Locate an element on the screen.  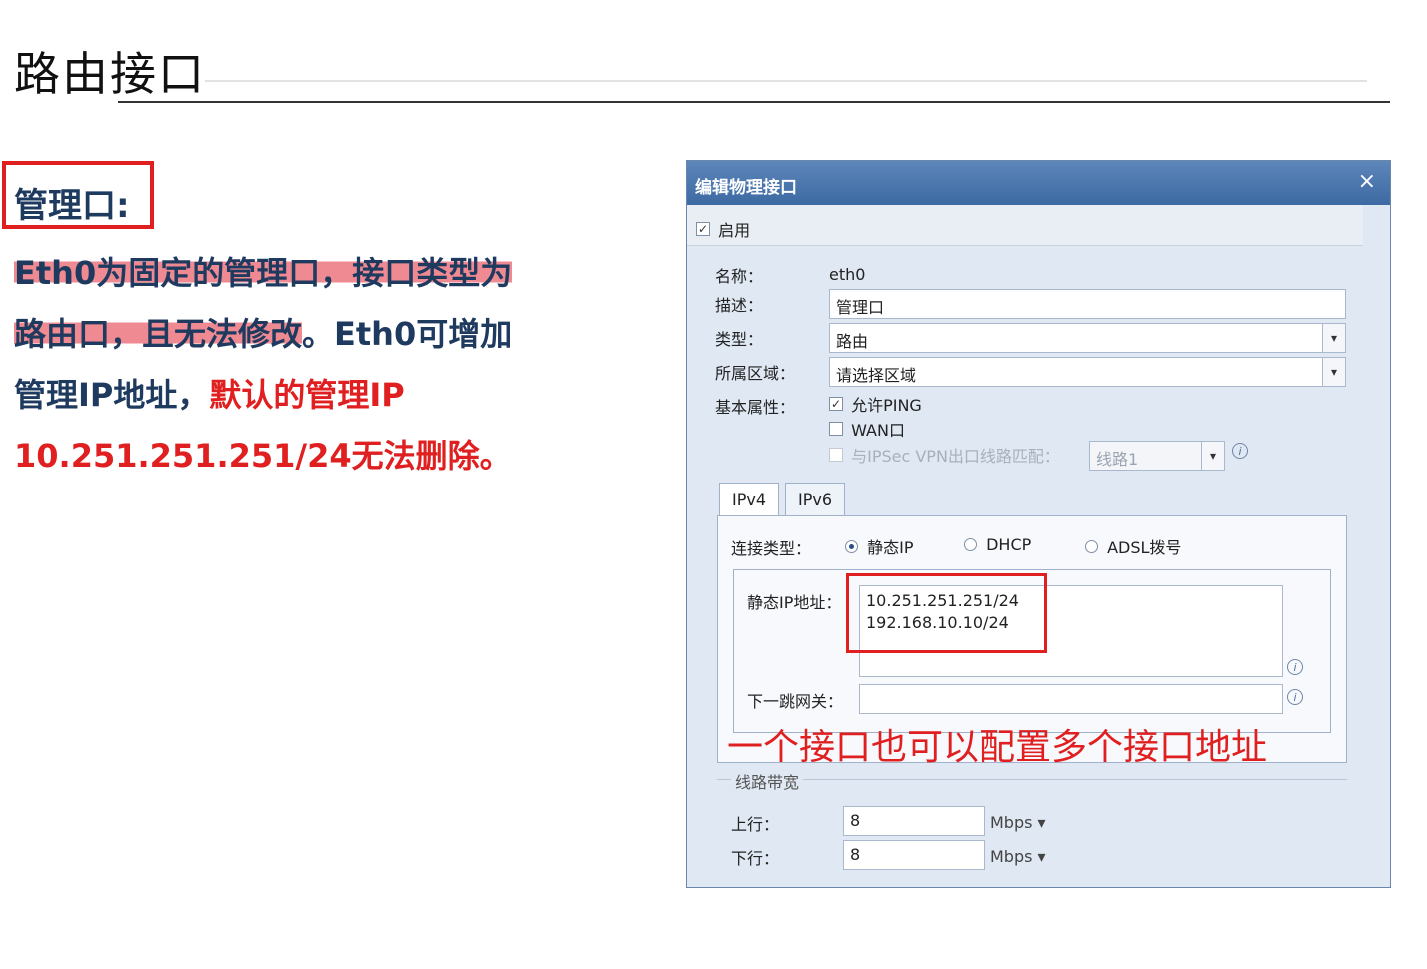
downlink-value: 8 is located at coordinates (855, 854).